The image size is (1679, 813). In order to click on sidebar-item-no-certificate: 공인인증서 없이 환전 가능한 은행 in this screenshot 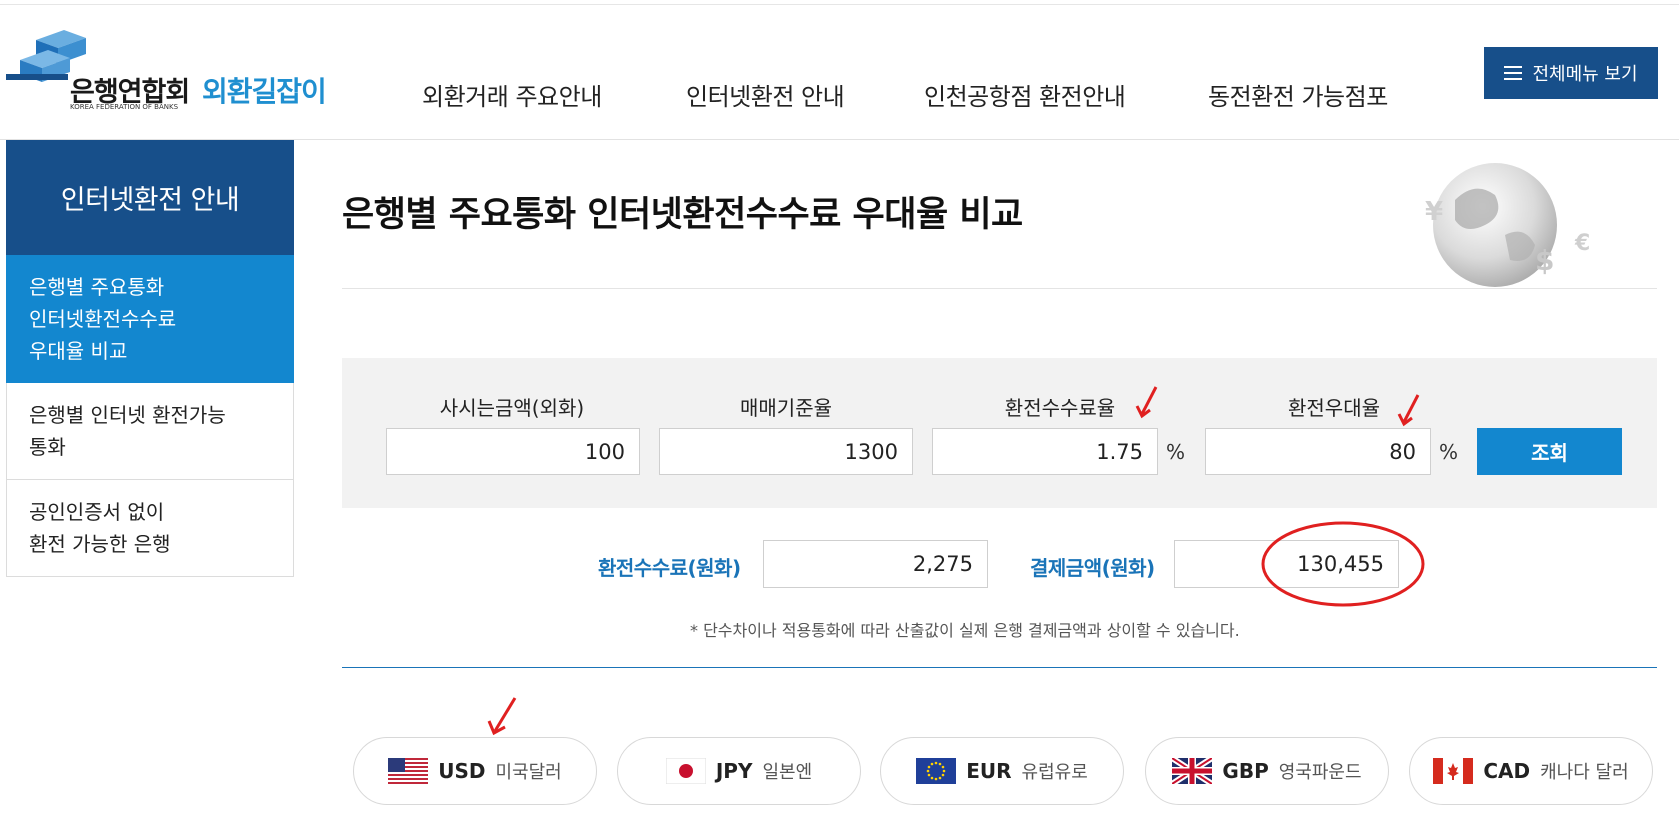, I will do `click(150, 528)`.